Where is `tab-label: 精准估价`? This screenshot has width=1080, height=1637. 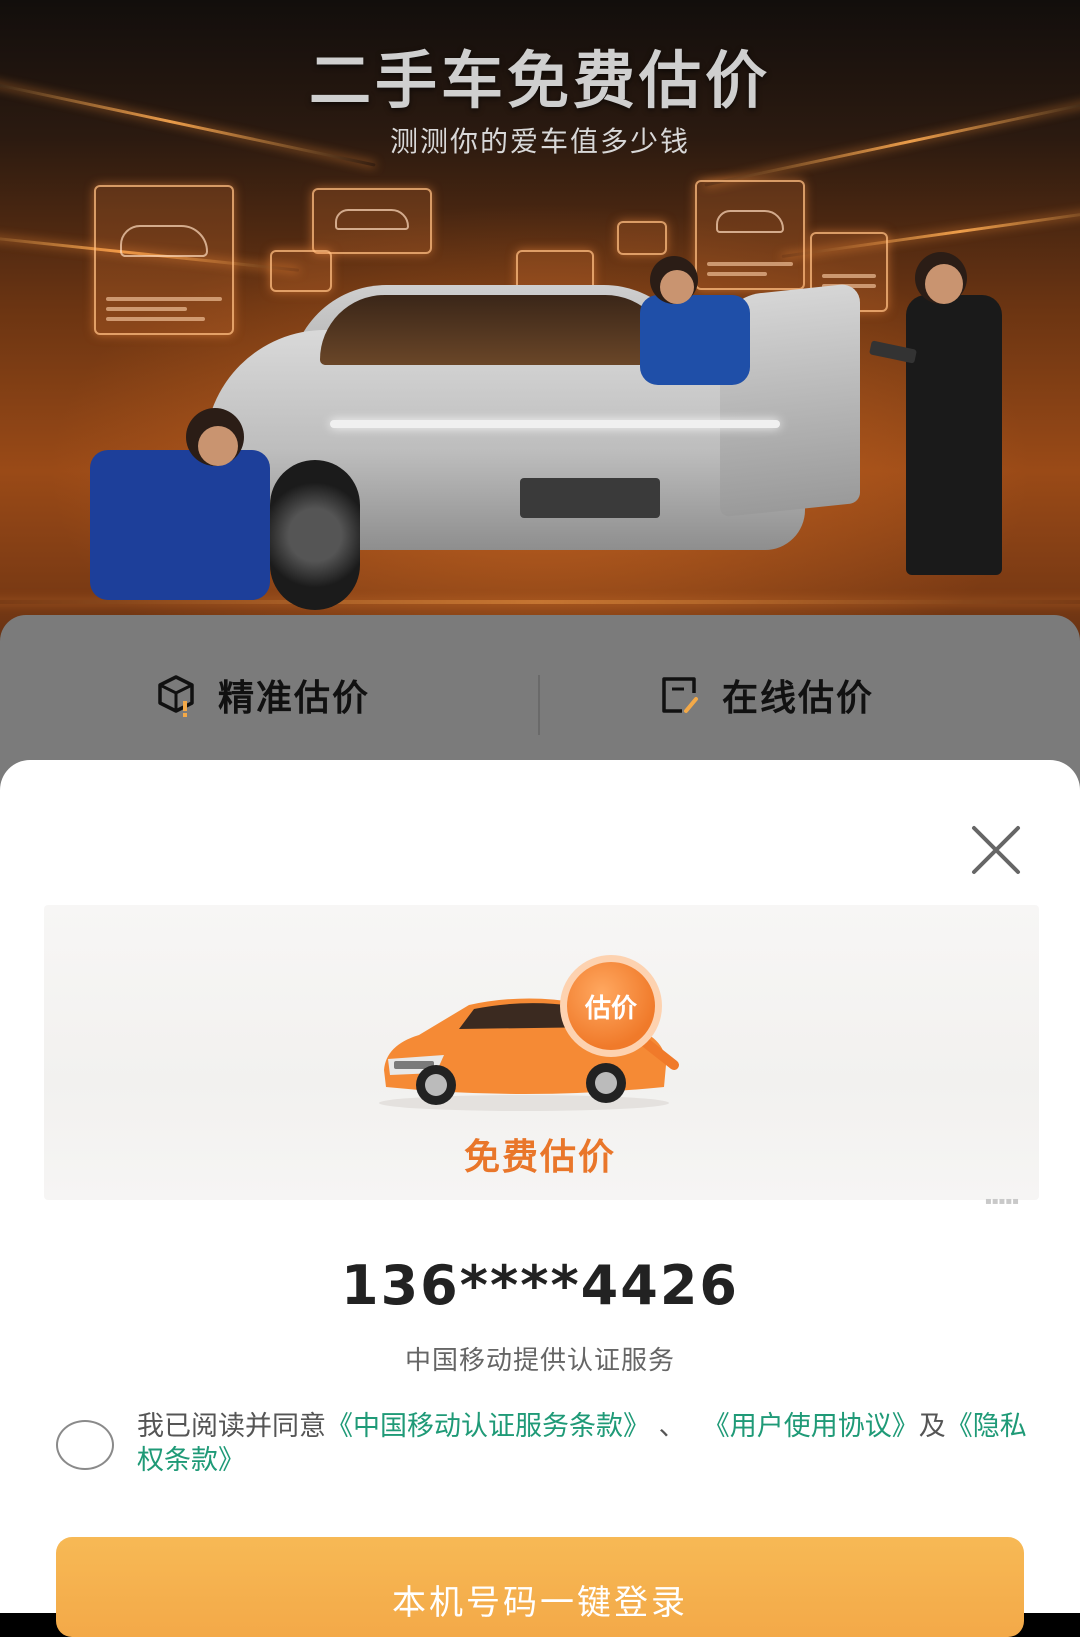
tab-label: 精准估价 is located at coordinates (294, 698).